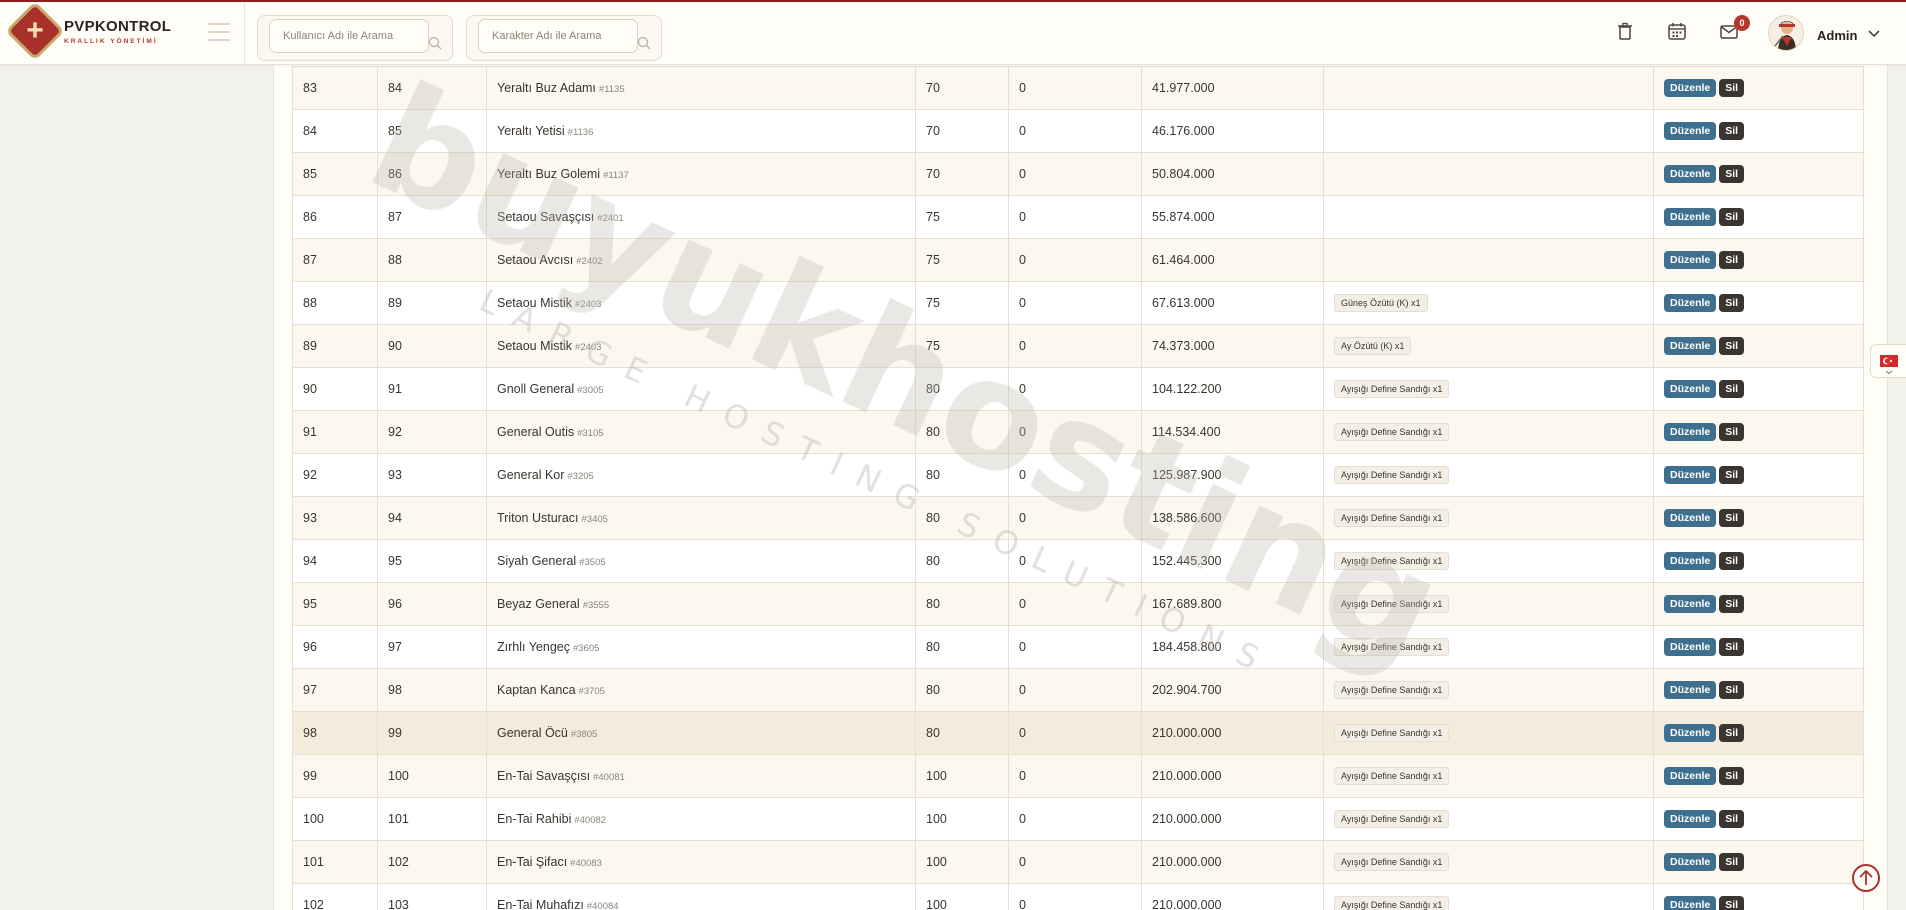  I want to click on cell-name: Setaou Avcısı #2402, so click(701, 260).